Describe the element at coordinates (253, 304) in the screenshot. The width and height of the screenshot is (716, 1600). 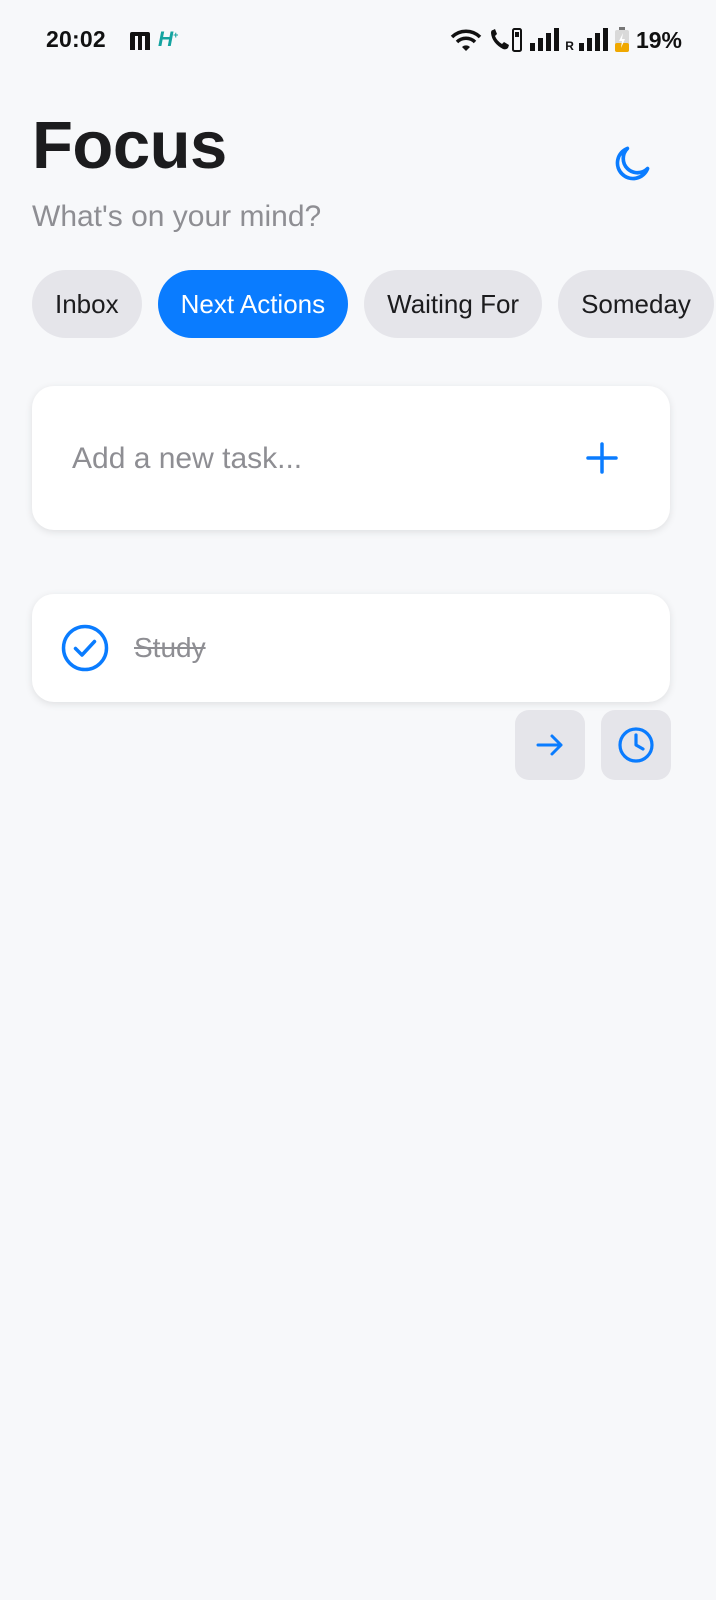
I see `tab-next-actions: Next Actions` at that location.